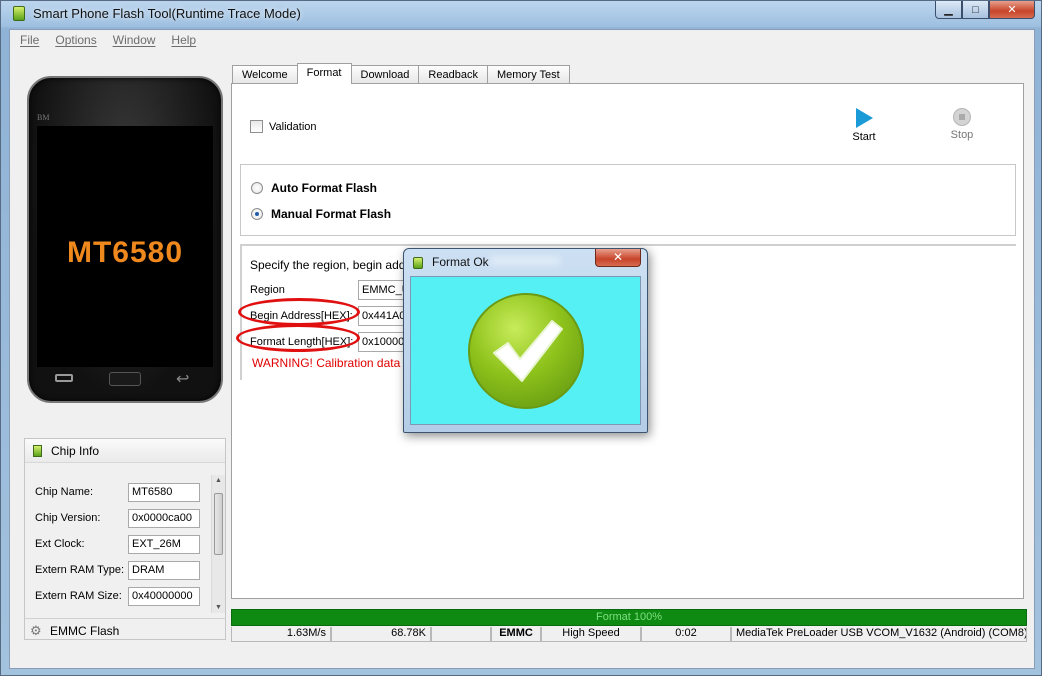 Image resolution: width=1042 pixels, height=676 pixels. What do you see at coordinates (37, 451) in the screenshot?
I see `chip-info-icon` at bounding box center [37, 451].